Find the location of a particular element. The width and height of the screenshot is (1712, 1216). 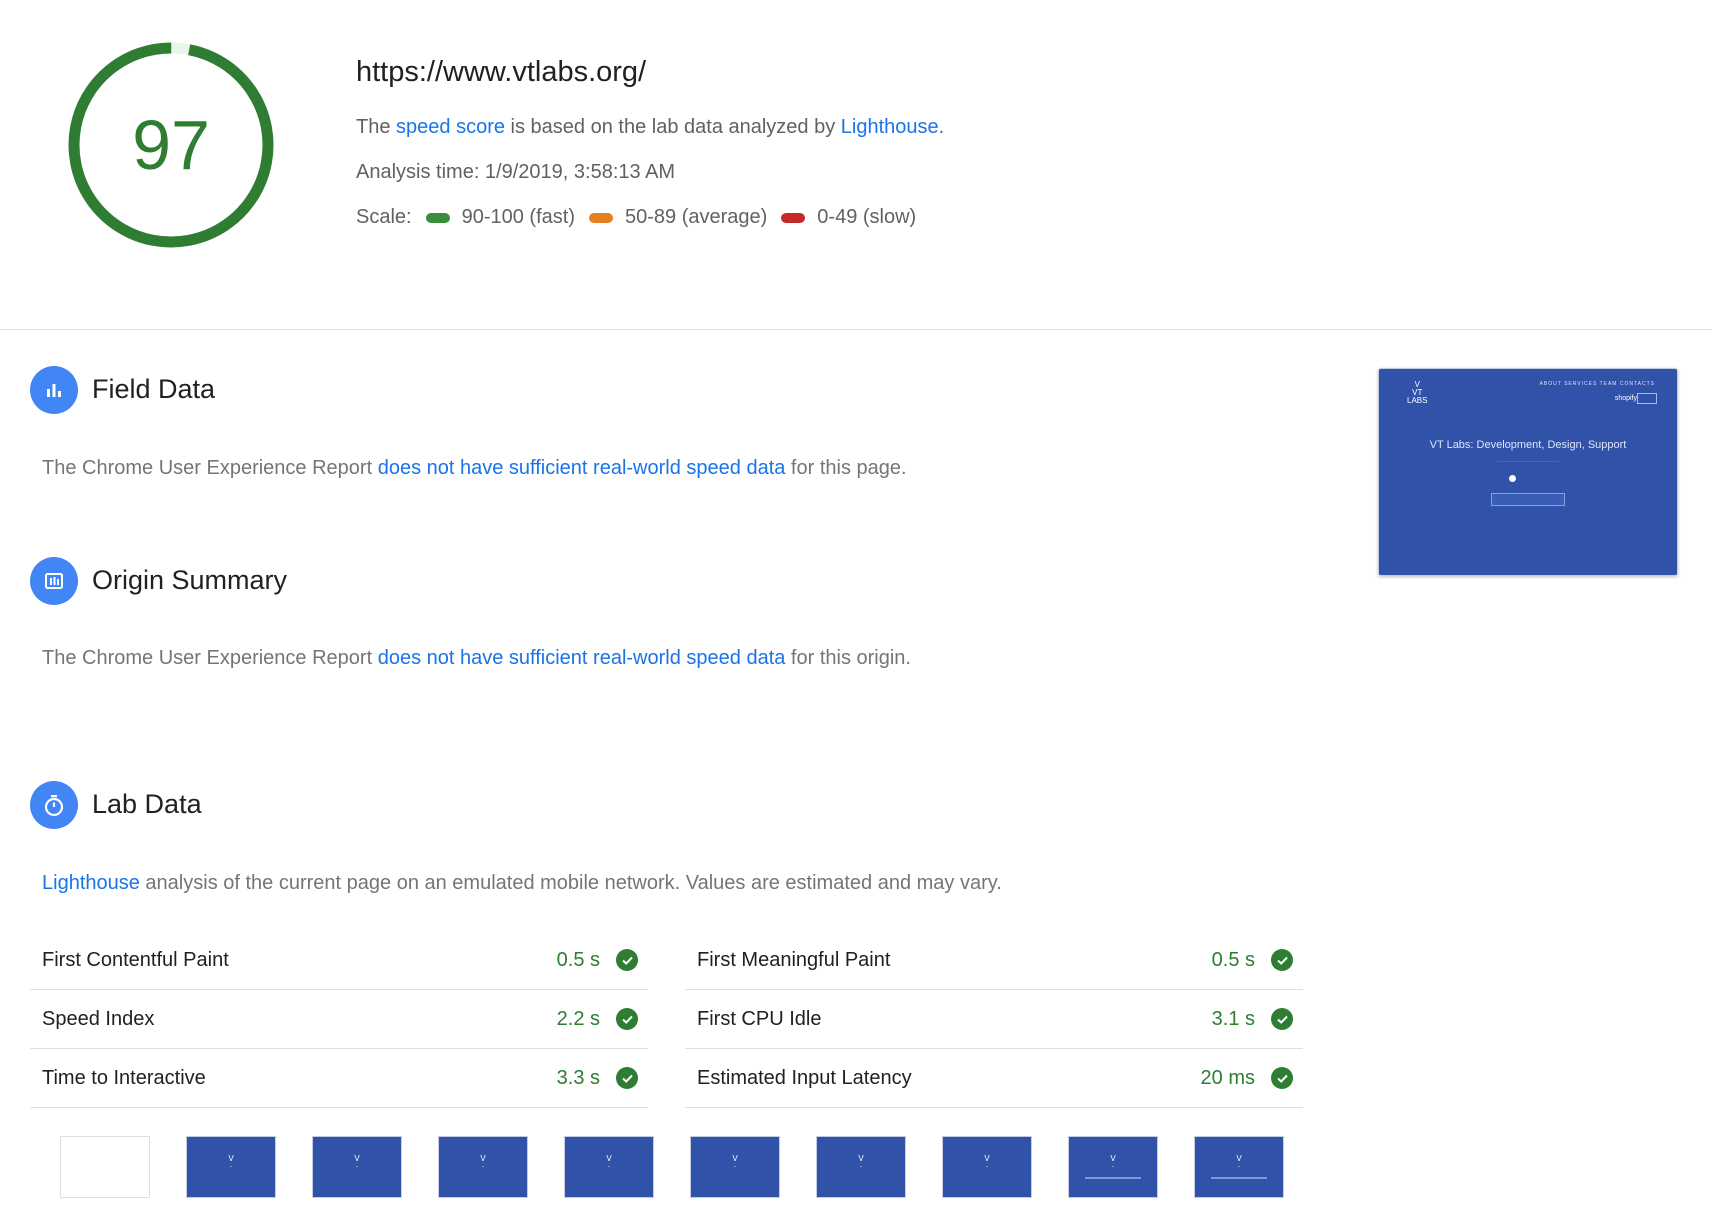

speed-score-link: speed score is located at coordinates (450, 127).